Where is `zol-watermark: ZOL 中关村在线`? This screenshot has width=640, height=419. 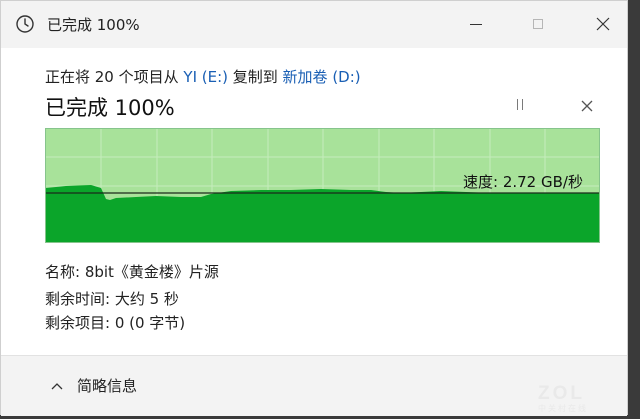
zol-watermark: ZOL 中关村在线 is located at coordinates (572, 399).